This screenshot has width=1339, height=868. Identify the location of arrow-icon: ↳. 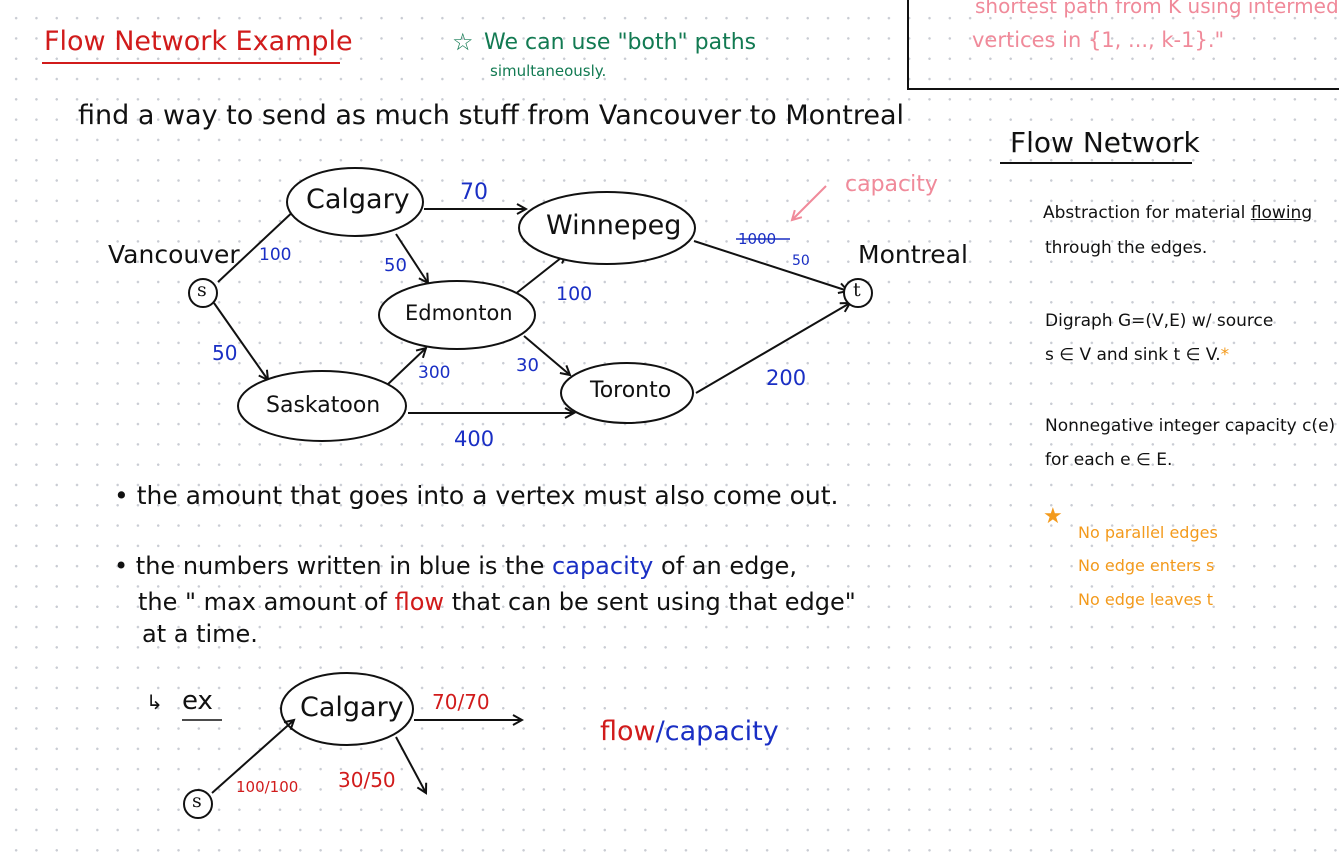
(154, 702).